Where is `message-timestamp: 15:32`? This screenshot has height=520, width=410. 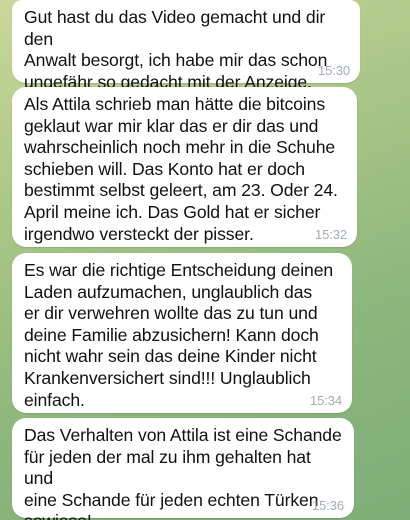
message-timestamp: 15:32 is located at coordinates (330, 234).